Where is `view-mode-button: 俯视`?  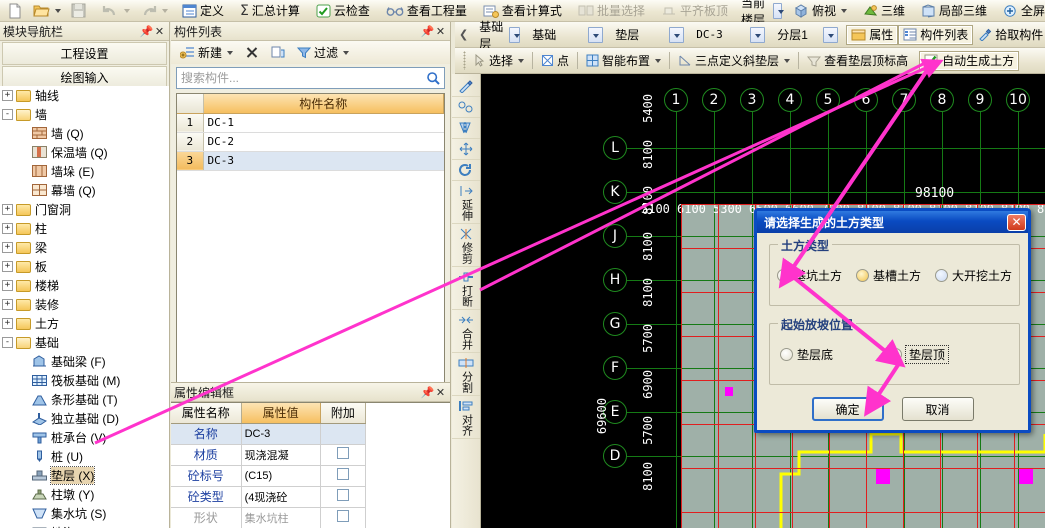
view-mode-button: 俯视 is located at coordinates (820, 11).